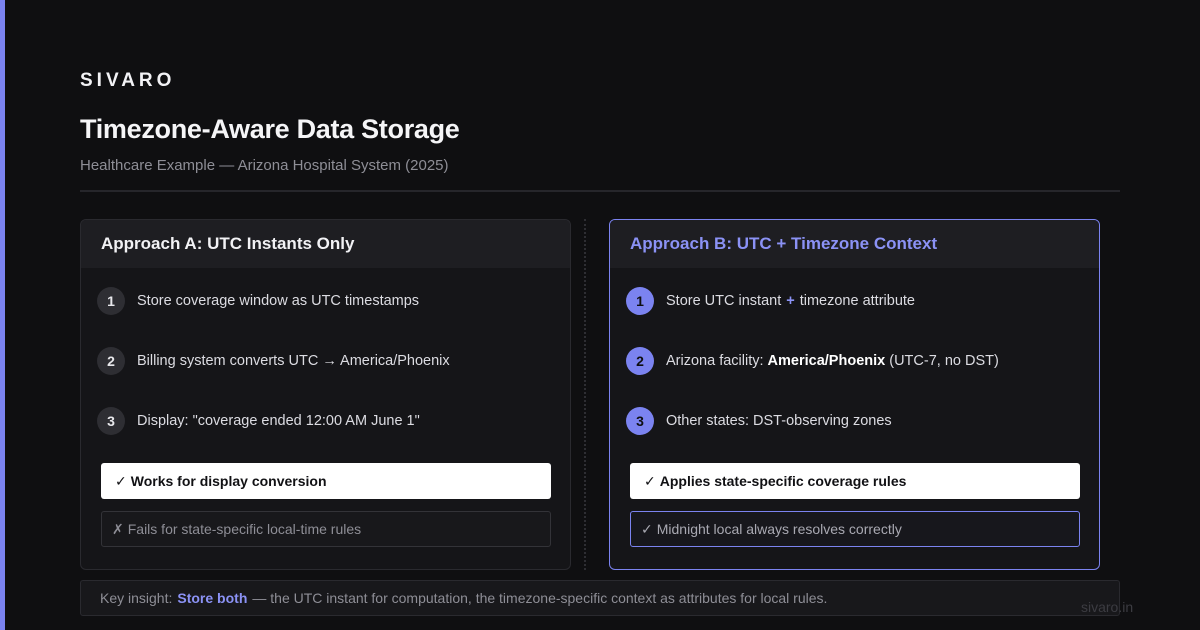 The width and height of the screenshot is (1200, 630). I want to click on result-text: Applies state-specific coverage rules, so click(783, 481).